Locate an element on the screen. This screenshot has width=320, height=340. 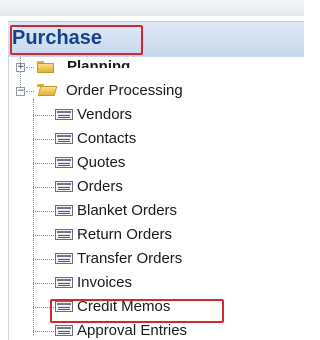
tree-item-quotes: Quotes is located at coordinates (101, 162).